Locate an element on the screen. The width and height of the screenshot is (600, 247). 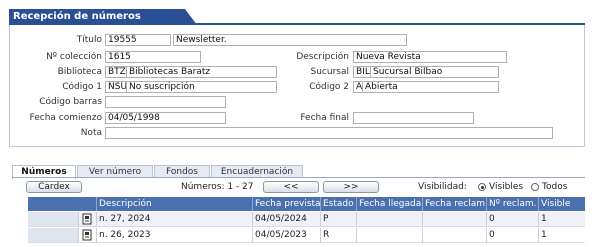
descripcion-field: Nueva Revista is located at coordinates (430, 57).